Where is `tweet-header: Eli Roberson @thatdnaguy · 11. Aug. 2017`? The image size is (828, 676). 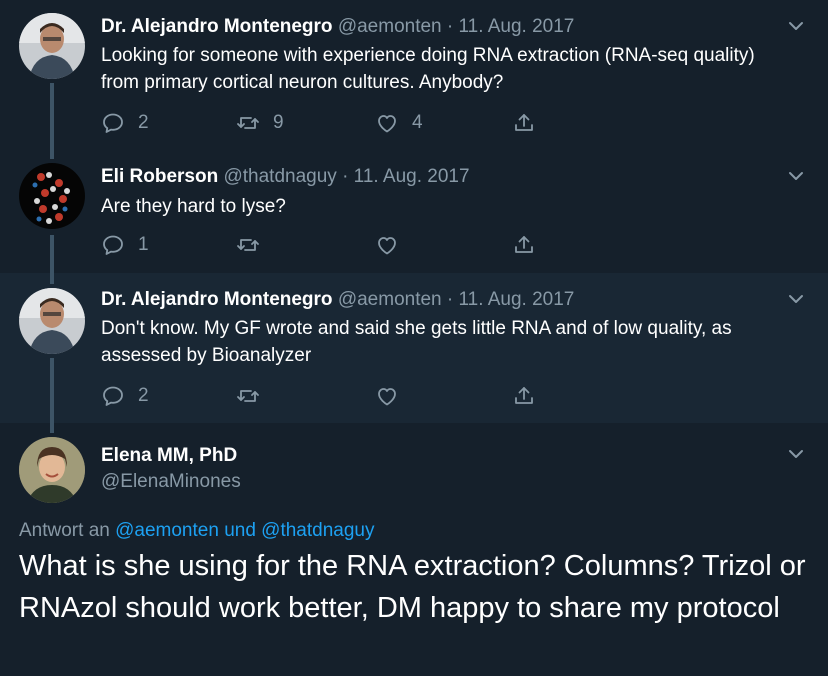 tweet-header: Eli Roberson @thatdnaguy · 11. Aug. 2017 is located at coordinates (285, 177).